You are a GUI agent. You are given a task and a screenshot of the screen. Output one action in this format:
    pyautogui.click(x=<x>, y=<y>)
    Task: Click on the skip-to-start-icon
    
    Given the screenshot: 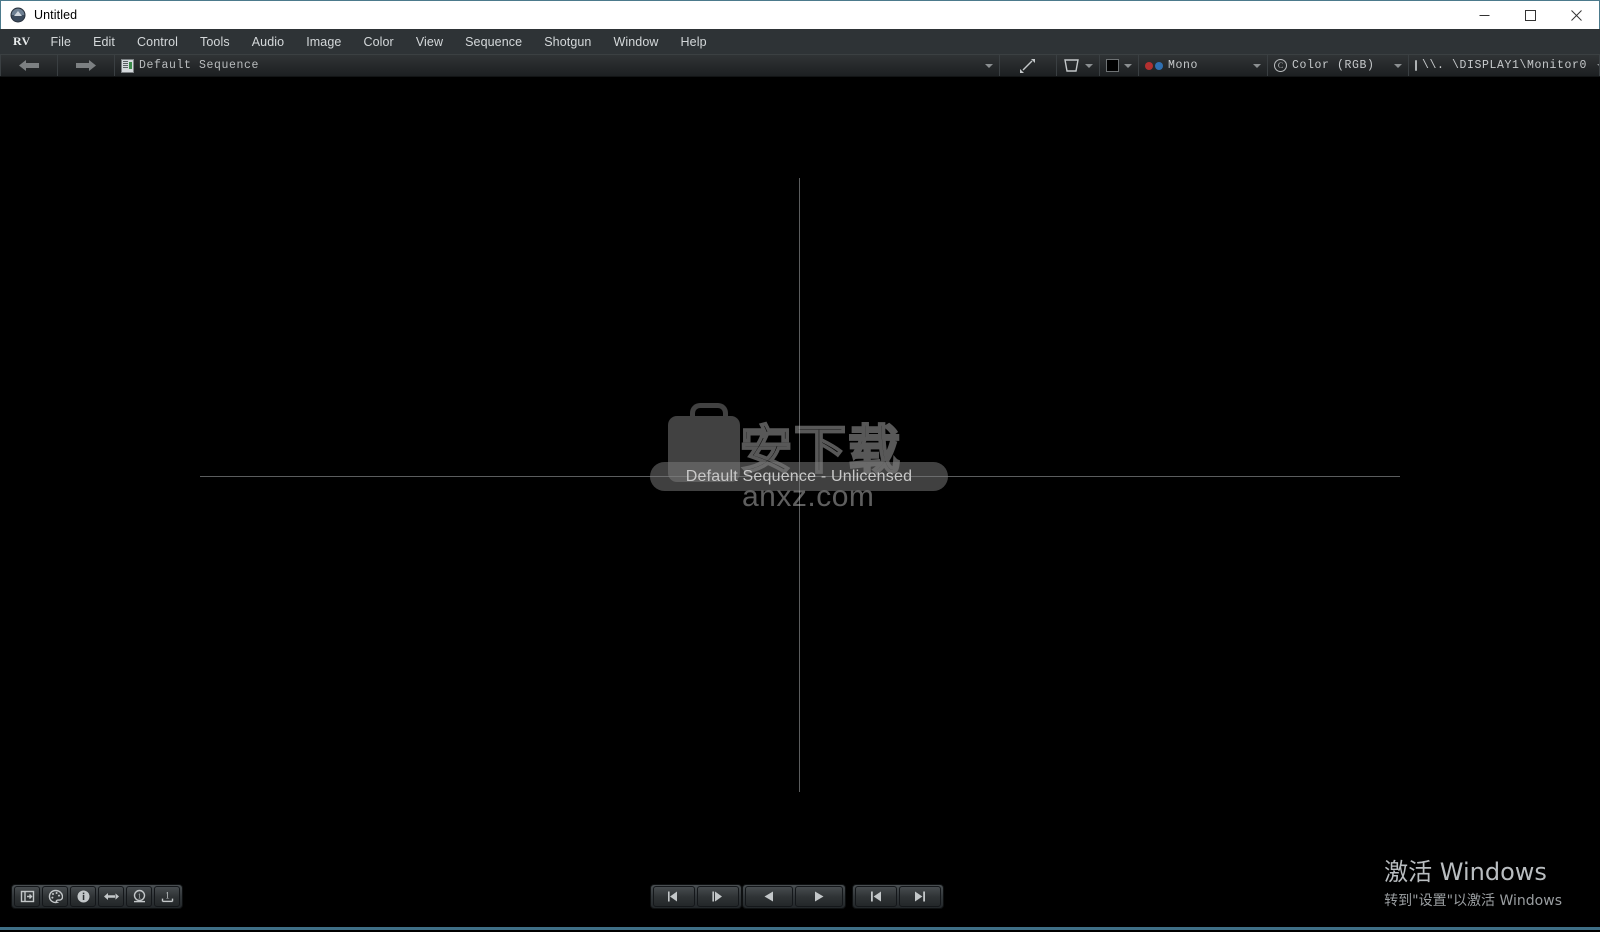 What is the action you would take?
    pyautogui.click(x=876, y=896)
    